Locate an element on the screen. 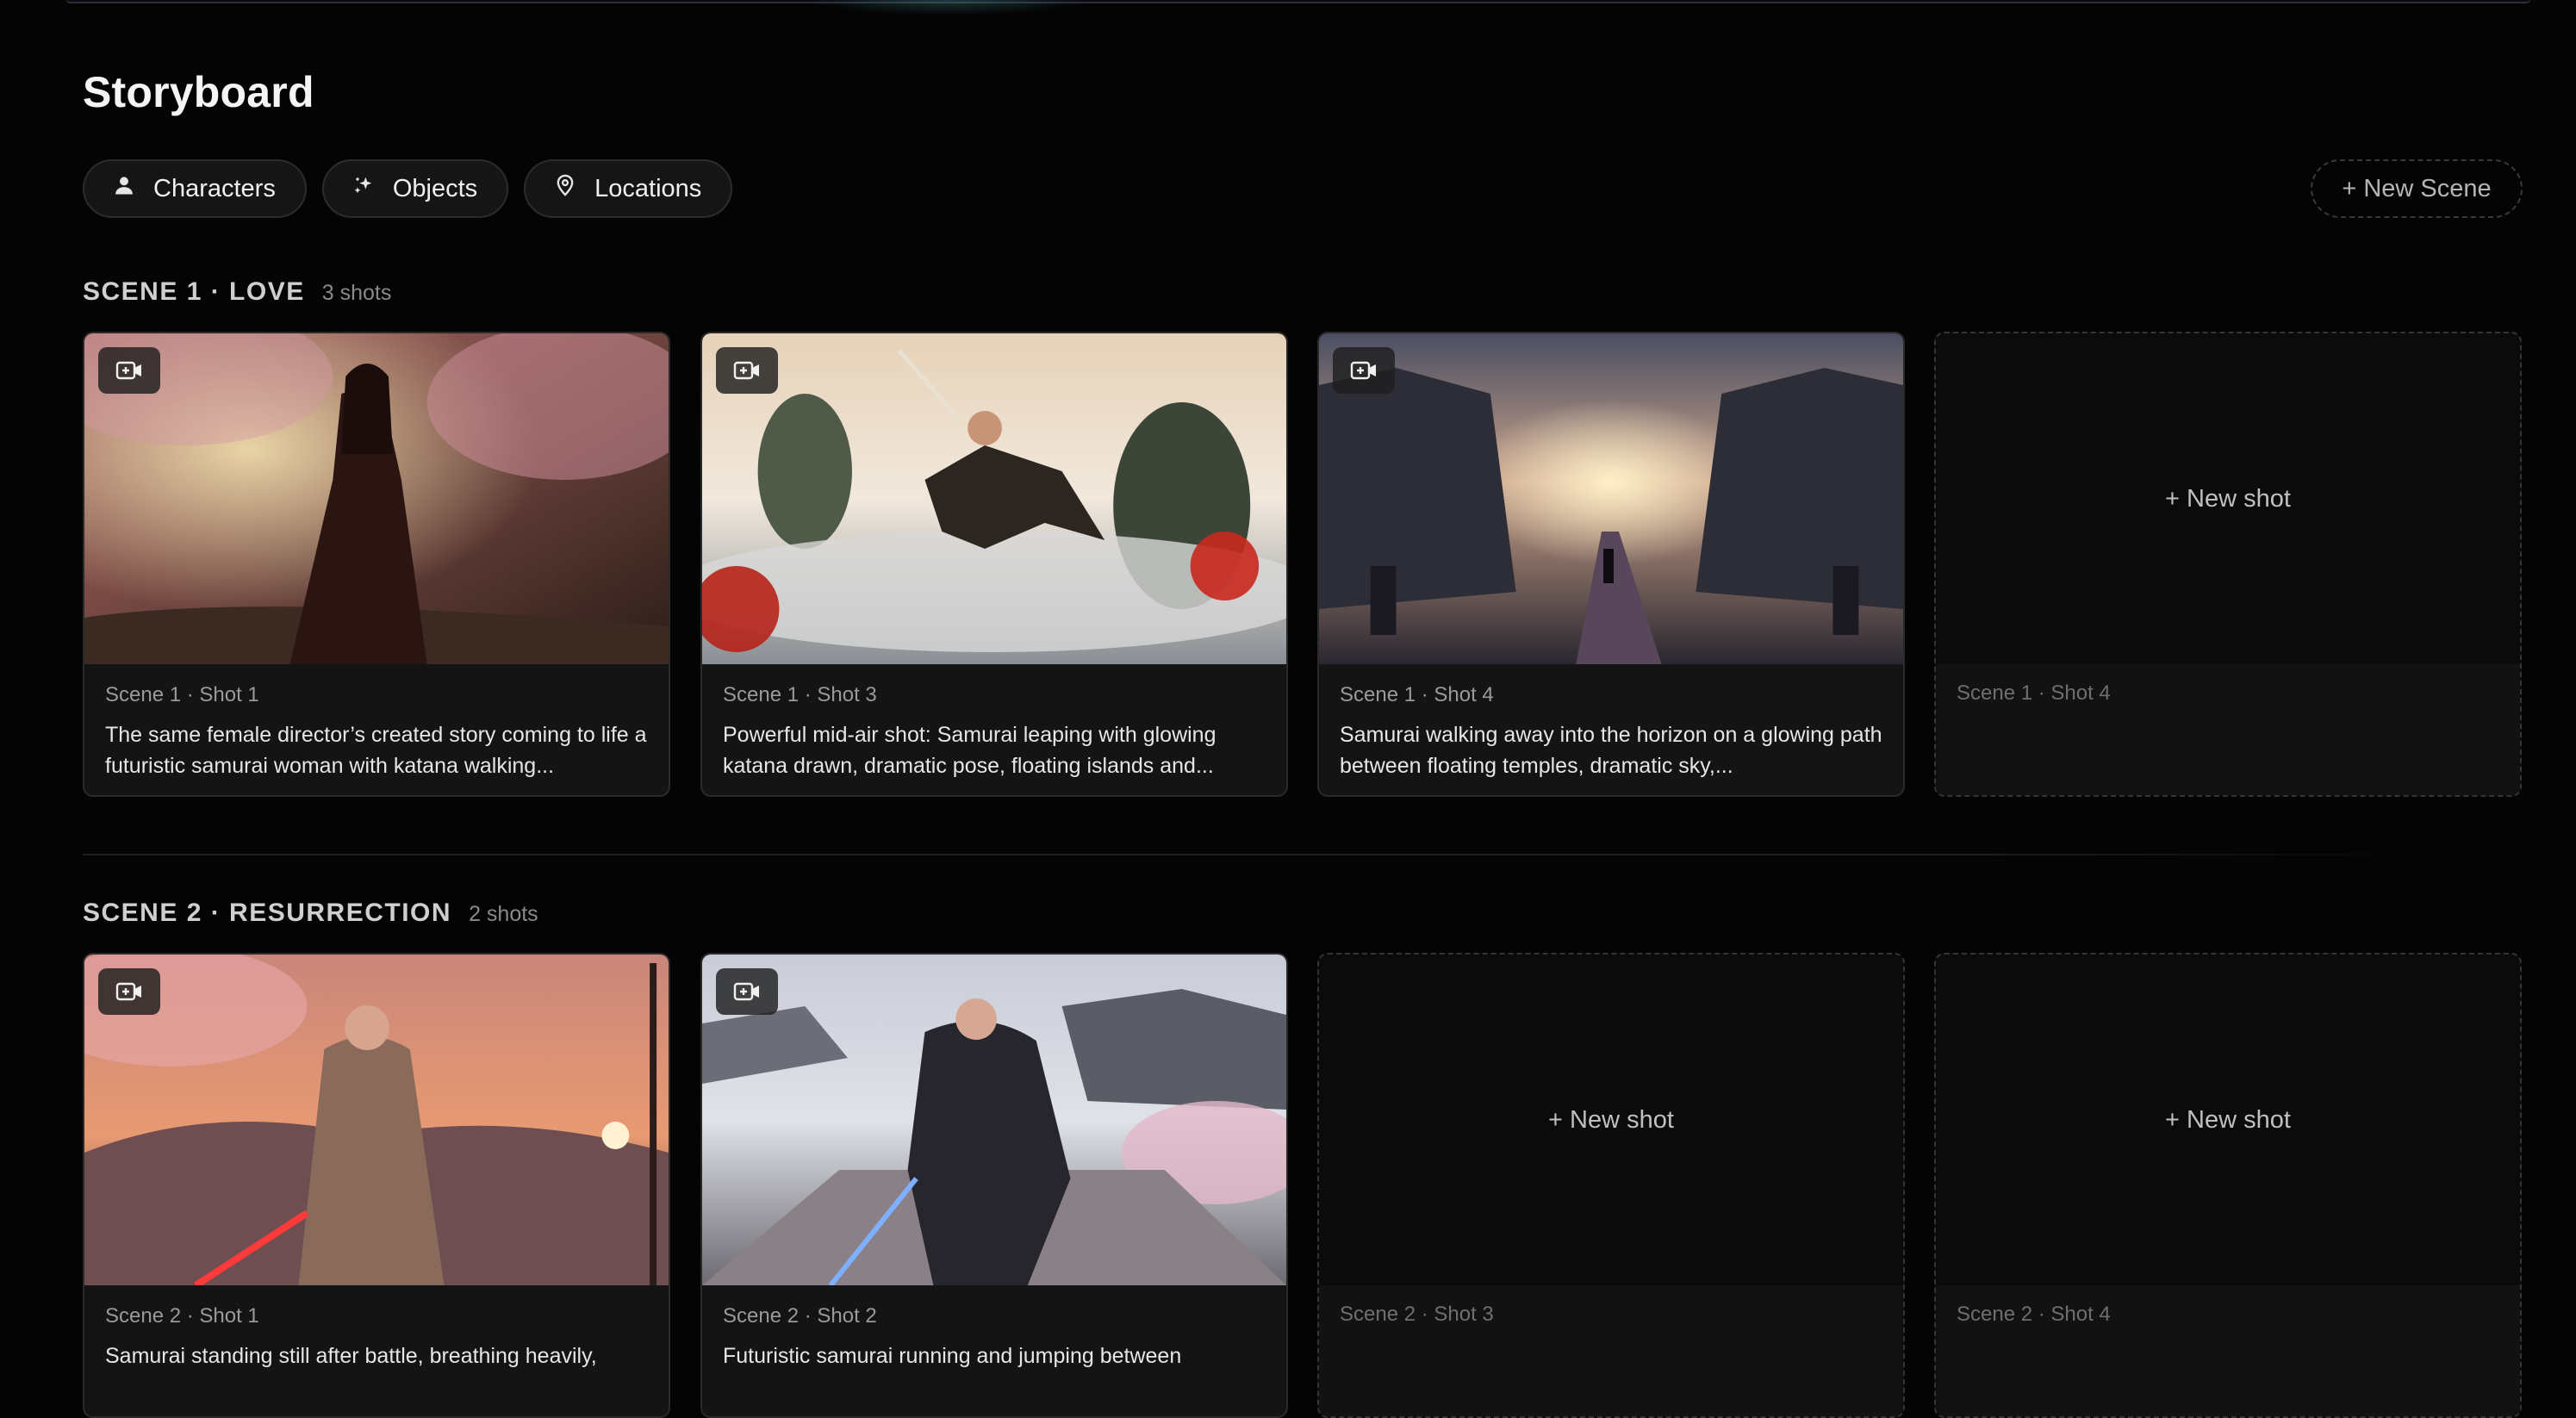 This screenshot has height=1418, width=2576. shot-label: Scene 2 · Shot 3 is located at coordinates (1417, 1314).